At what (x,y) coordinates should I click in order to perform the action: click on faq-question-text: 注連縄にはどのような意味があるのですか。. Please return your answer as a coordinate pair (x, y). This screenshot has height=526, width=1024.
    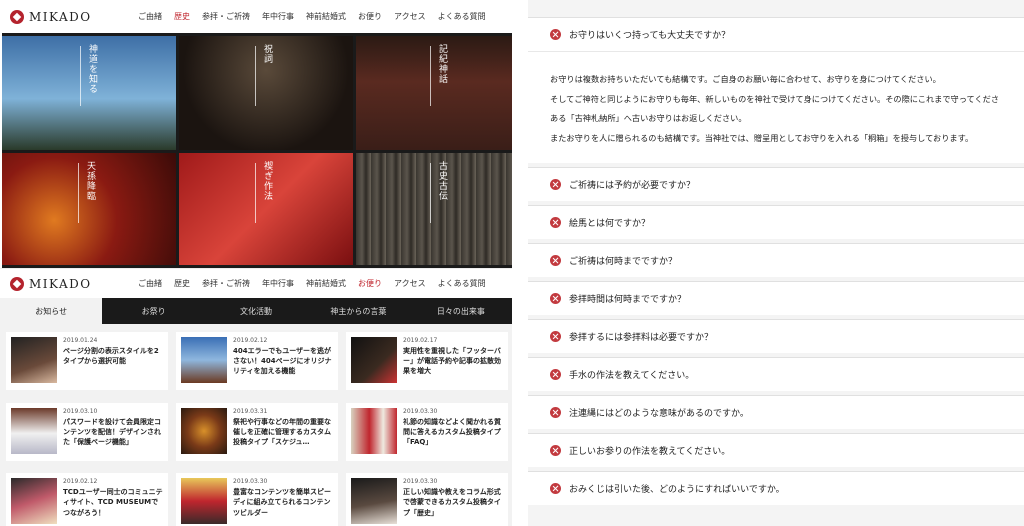
    Looking at the image, I should click on (659, 414).